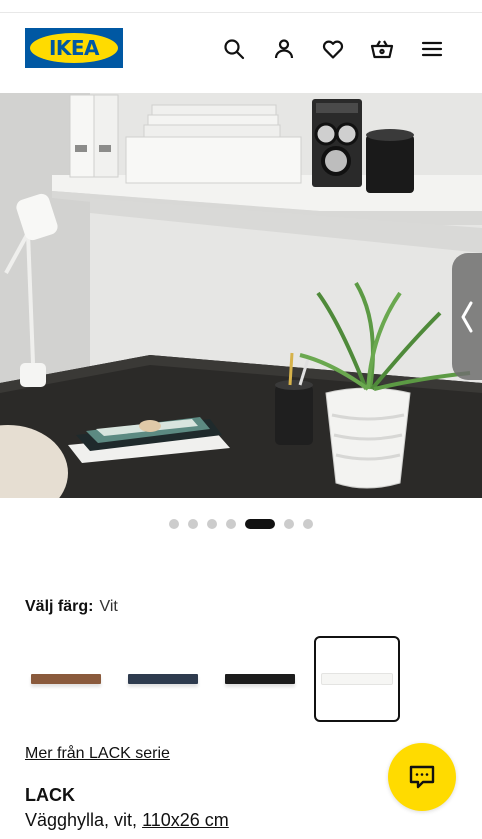 The height and width of the screenshot is (839, 482). What do you see at coordinates (241, 524) in the screenshot?
I see `gallery-pagination` at bounding box center [241, 524].